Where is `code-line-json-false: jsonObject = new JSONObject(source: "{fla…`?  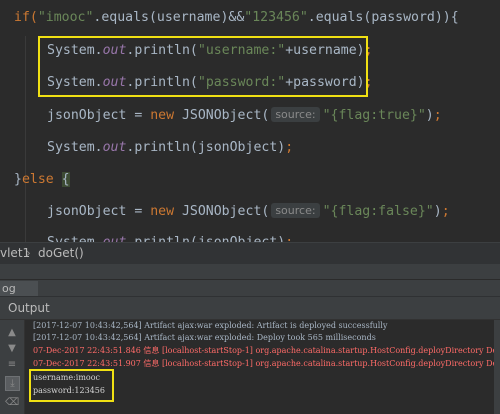 code-line-json-false: jsonObject = new JSONObject(source: "{fla… is located at coordinates (248, 212).